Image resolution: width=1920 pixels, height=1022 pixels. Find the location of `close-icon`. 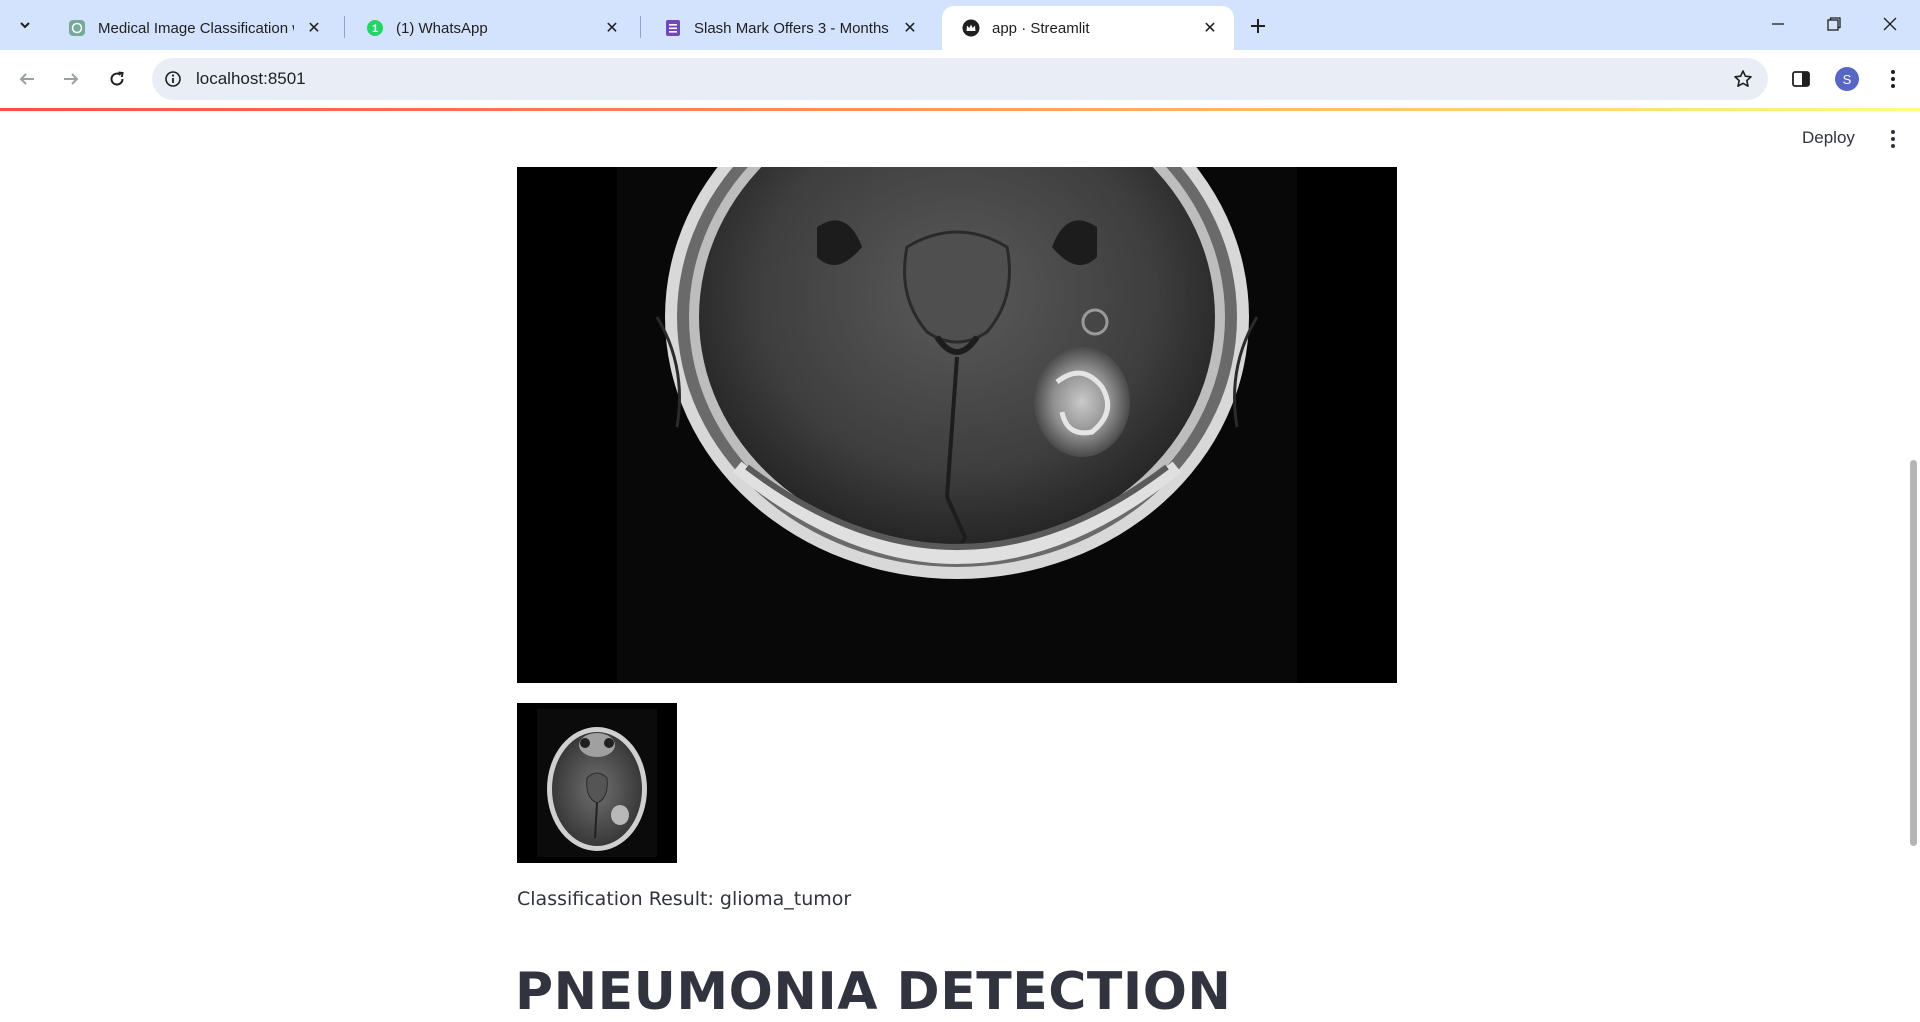

close-icon is located at coordinates (1890, 24).